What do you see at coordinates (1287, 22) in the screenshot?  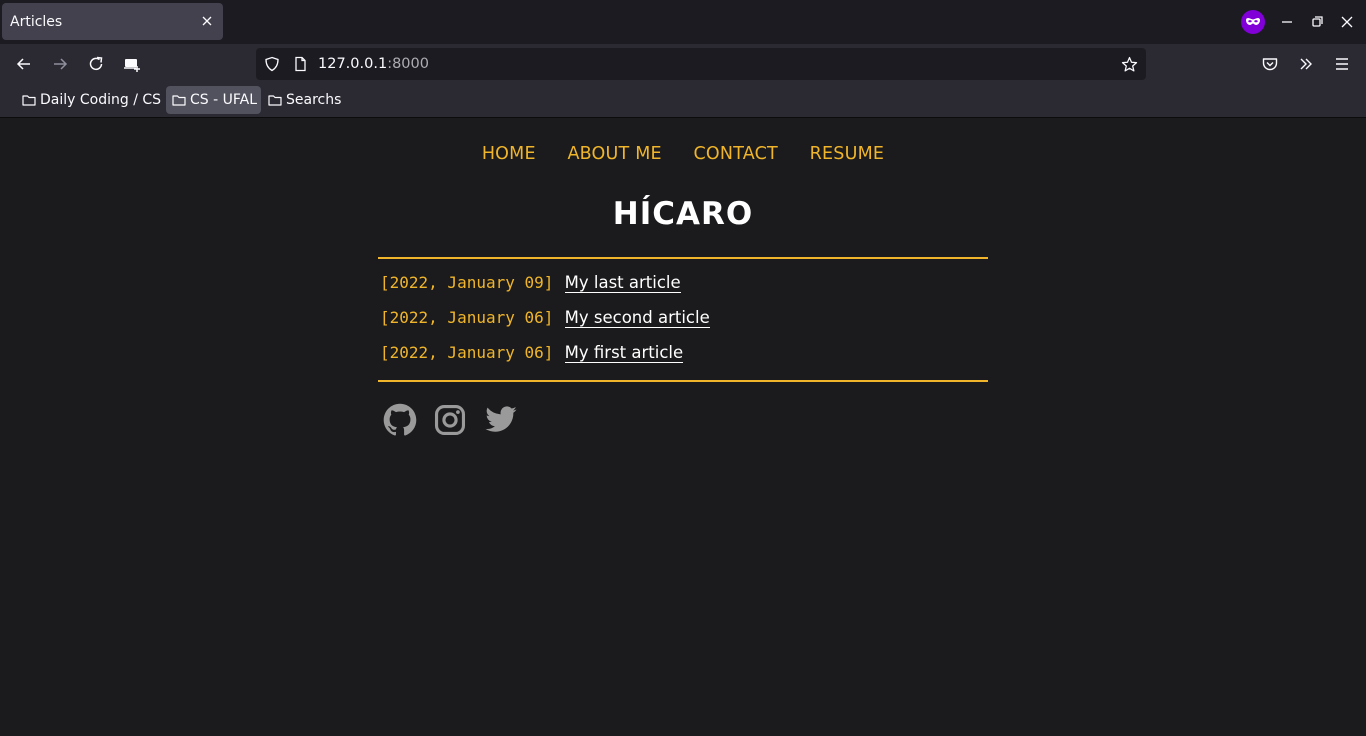 I see `minimize-icon` at bounding box center [1287, 22].